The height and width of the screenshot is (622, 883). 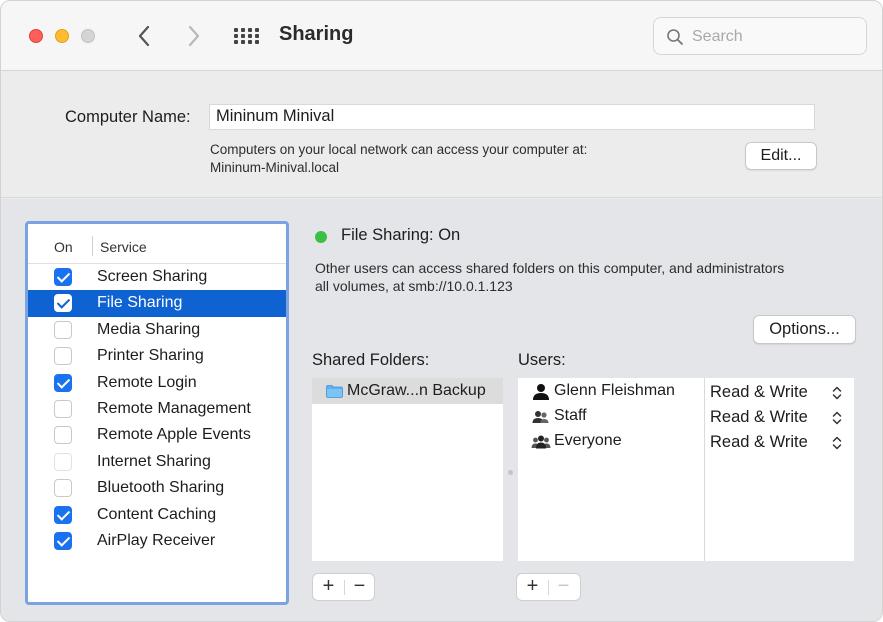 What do you see at coordinates (441, 36) in the screenshot?
I see `toolbar: Sharing` at bounding box center [441, 36].